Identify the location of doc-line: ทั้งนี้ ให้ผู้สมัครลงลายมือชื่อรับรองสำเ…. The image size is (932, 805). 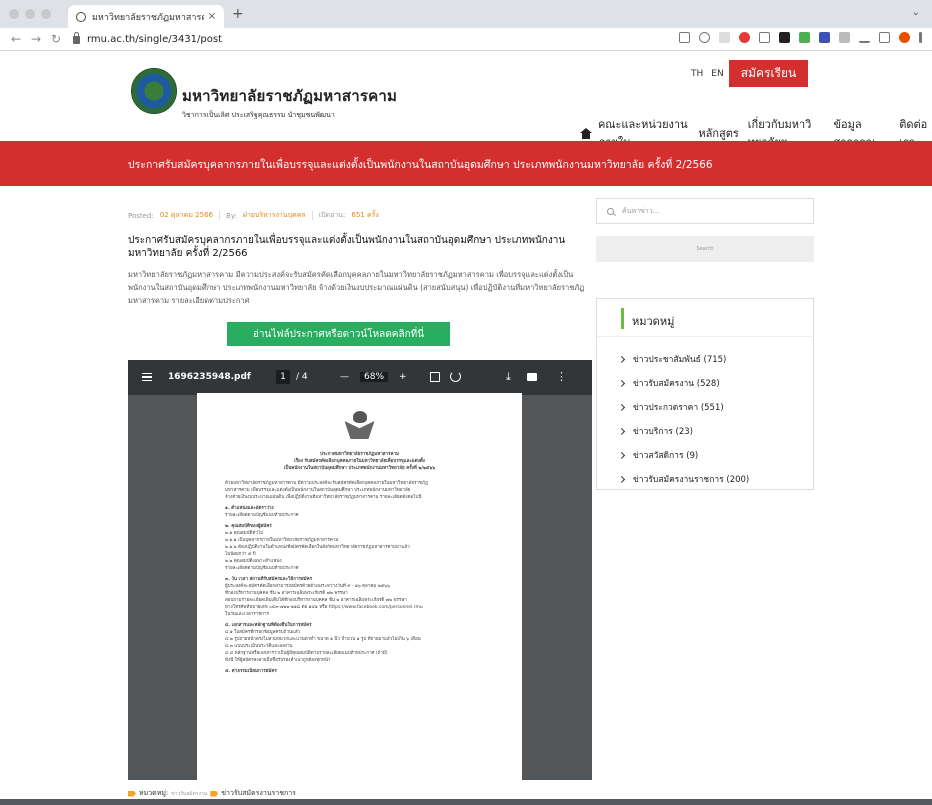
(278, 660).